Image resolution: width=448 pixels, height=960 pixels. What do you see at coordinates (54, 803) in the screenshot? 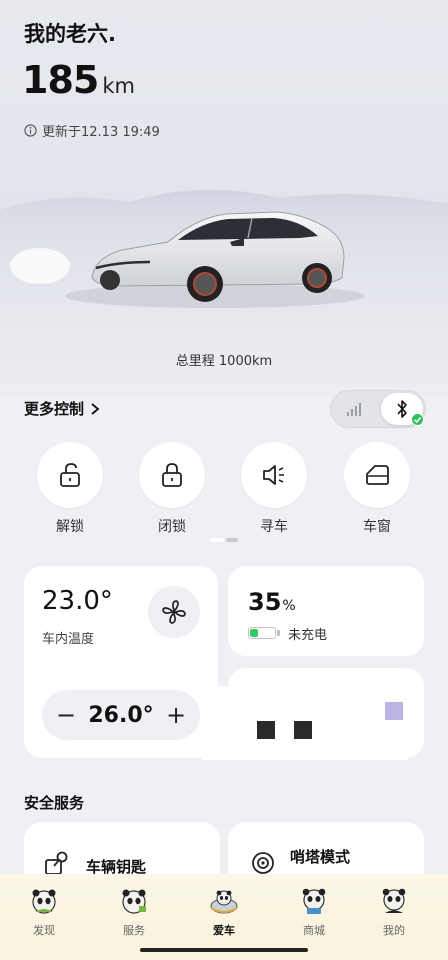
I see `safety-services-title: 安全服务` at bounding box center [54, 803].